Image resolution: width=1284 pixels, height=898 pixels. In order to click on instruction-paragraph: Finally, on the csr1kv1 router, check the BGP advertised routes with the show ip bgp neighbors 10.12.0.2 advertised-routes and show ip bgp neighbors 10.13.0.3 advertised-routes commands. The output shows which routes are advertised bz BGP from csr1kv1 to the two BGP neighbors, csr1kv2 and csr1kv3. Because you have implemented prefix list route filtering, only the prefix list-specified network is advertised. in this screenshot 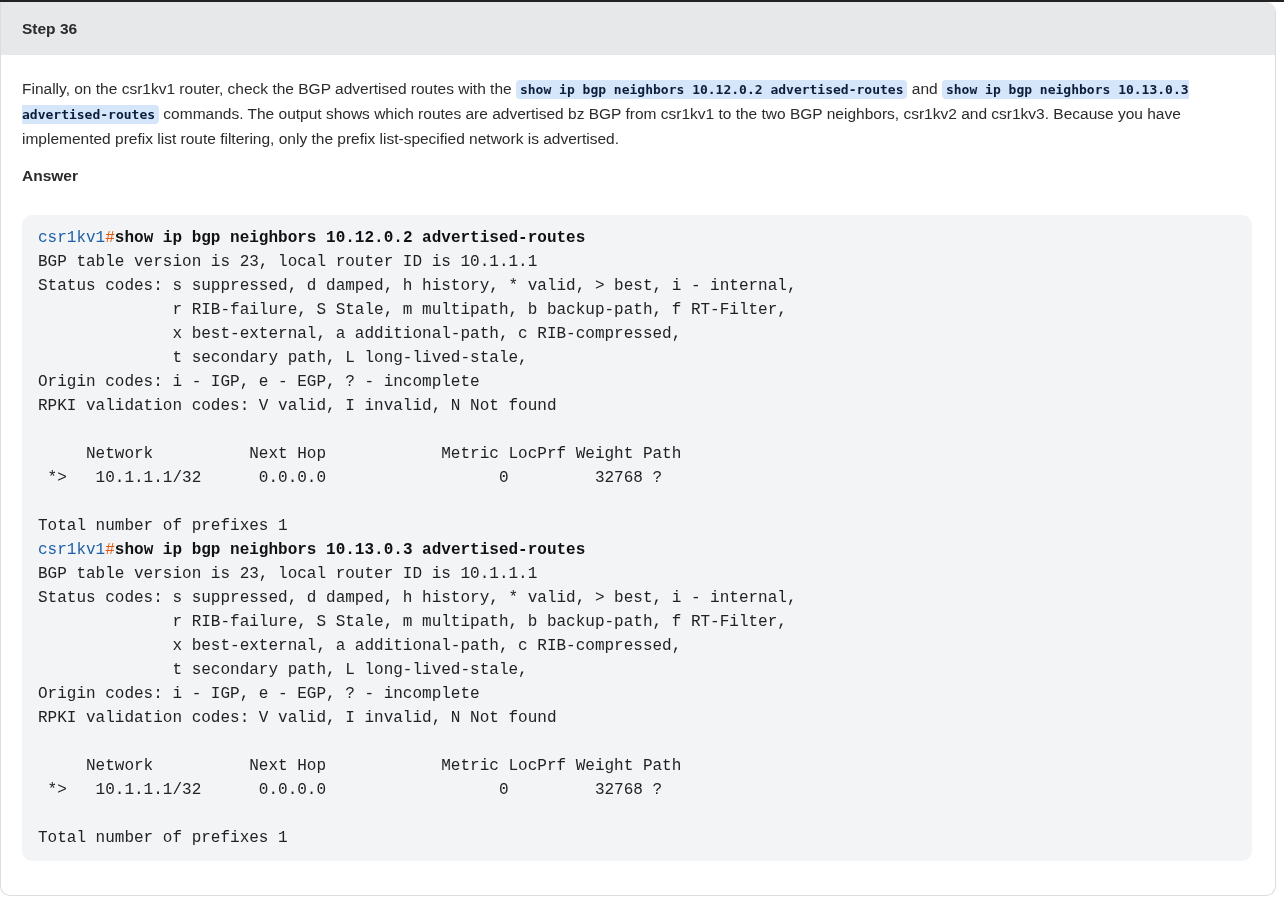, I will do `click(606, 114)`.